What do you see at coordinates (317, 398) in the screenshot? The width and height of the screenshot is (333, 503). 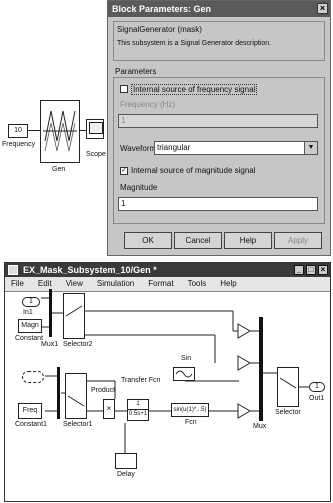 I see `out1-label: Out1` at bounding box center [317, 398].